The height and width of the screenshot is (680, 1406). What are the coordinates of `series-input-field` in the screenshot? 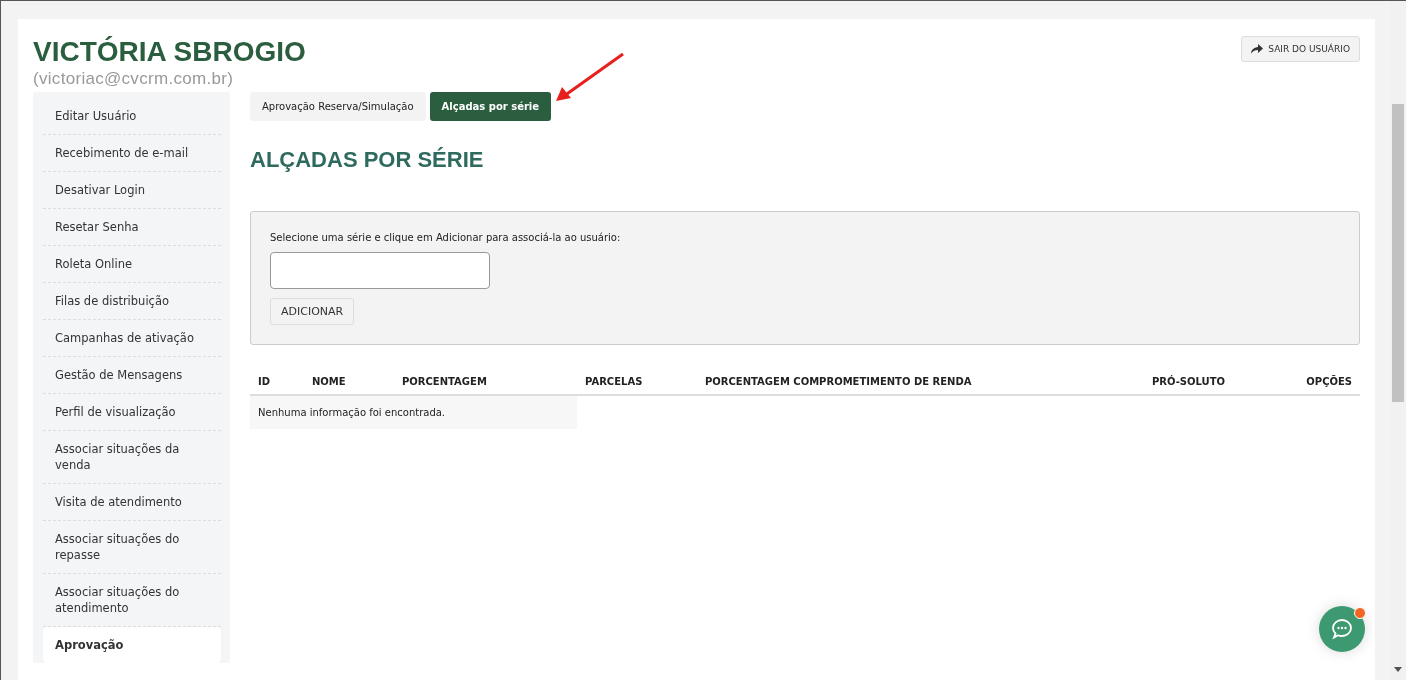 It's located at (380, 270).